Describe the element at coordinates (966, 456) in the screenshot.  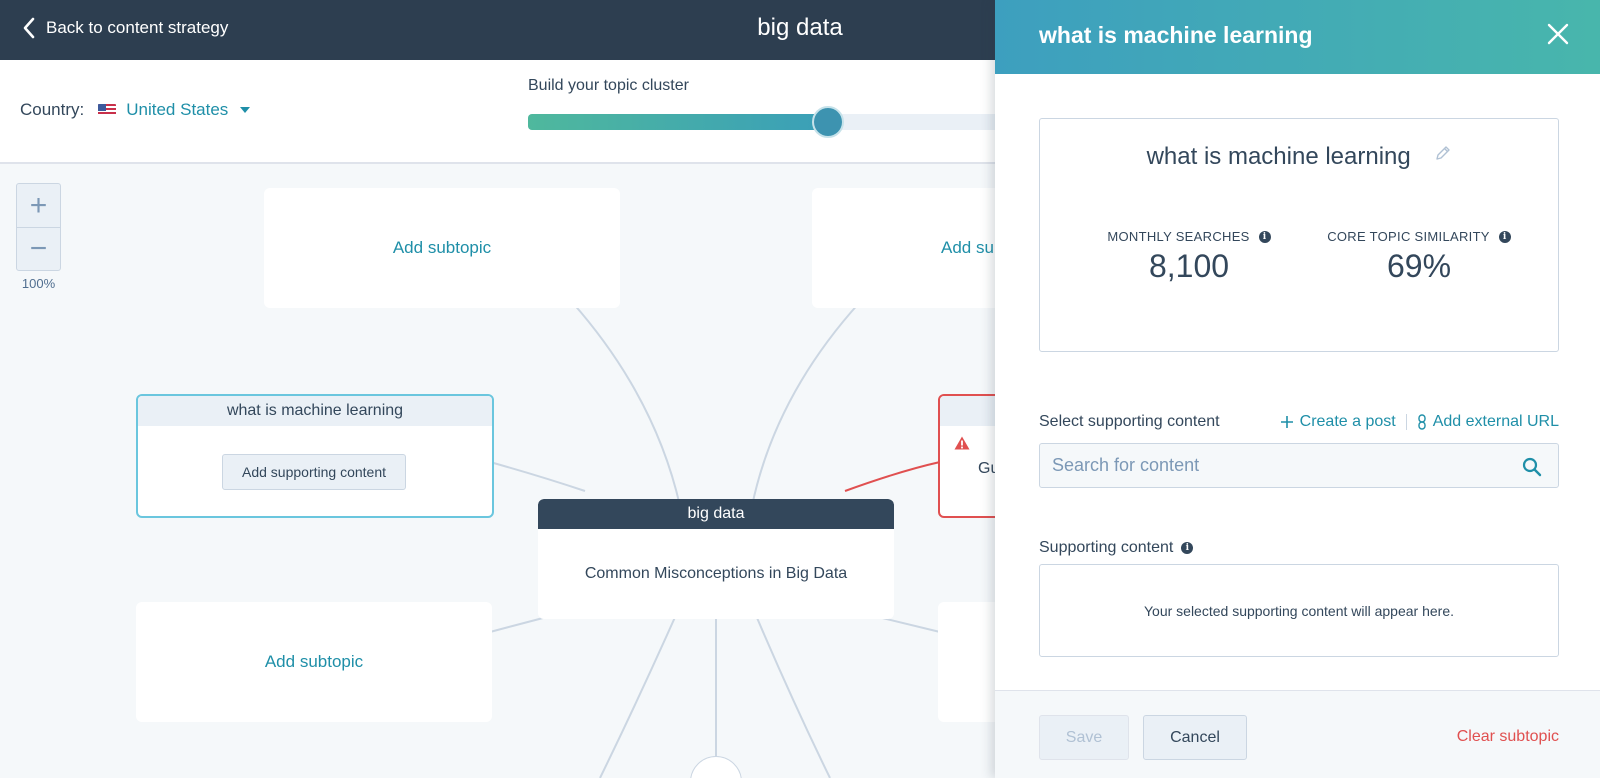
I see `subtopic-card-error: Gu` at that location.